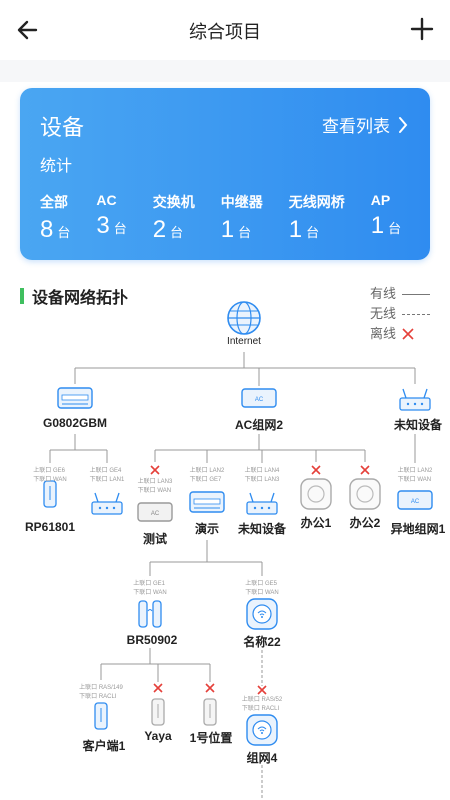  I want to click on node-ac-group2: AC组网2, so click(259, 424).